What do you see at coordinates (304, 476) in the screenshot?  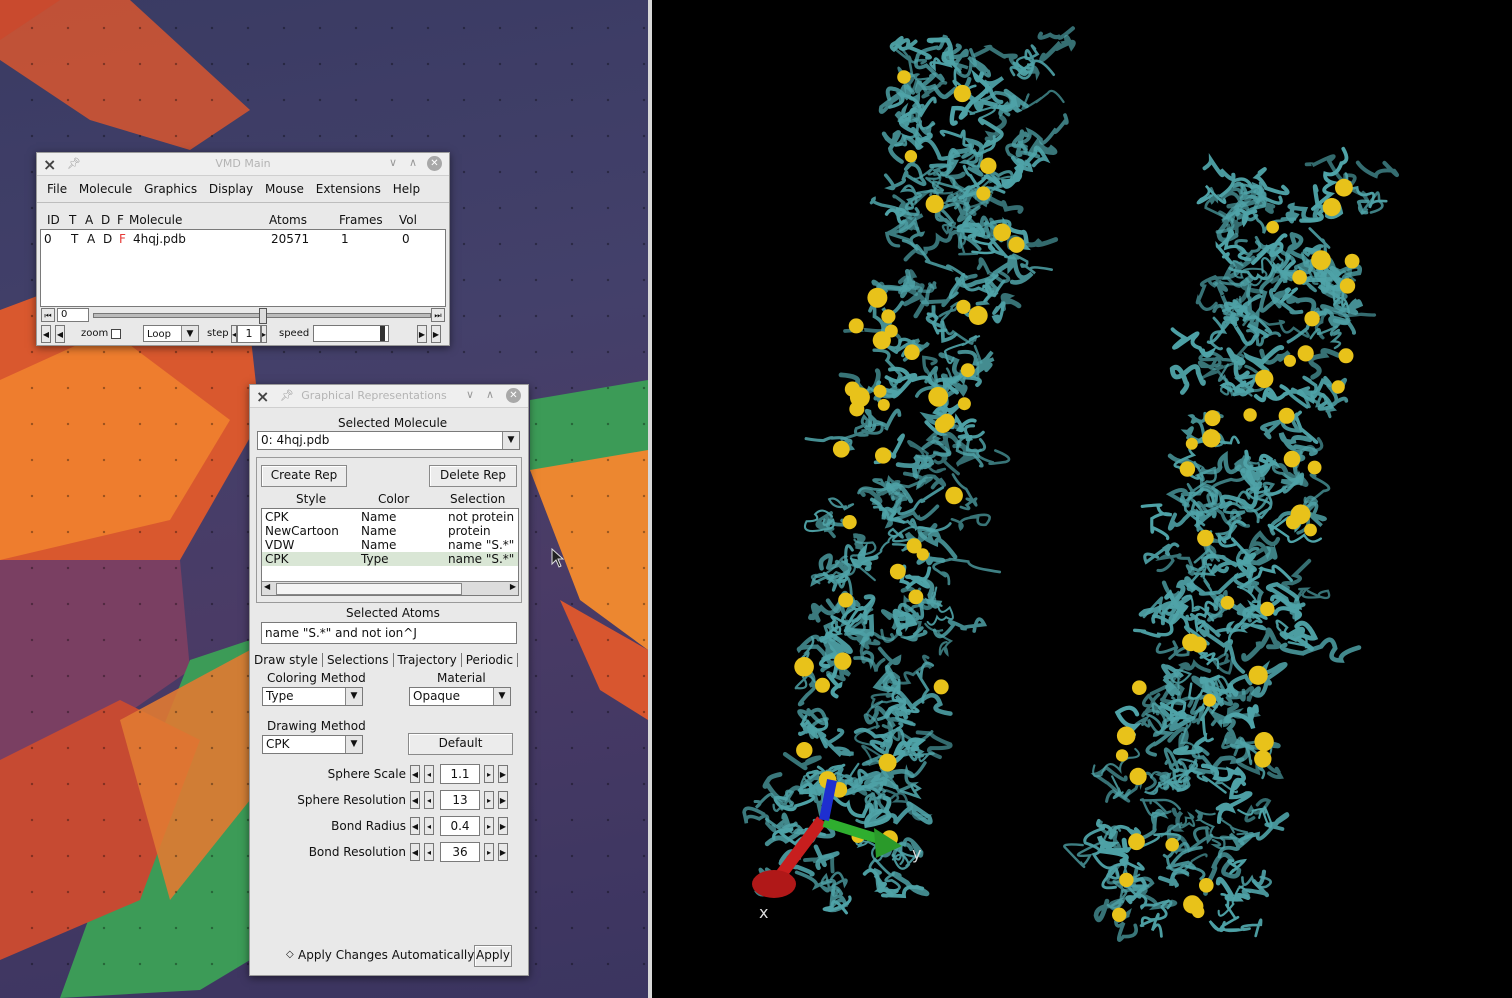 I see `create-rep-button: Create Rep` at bounding box center [304, 476].